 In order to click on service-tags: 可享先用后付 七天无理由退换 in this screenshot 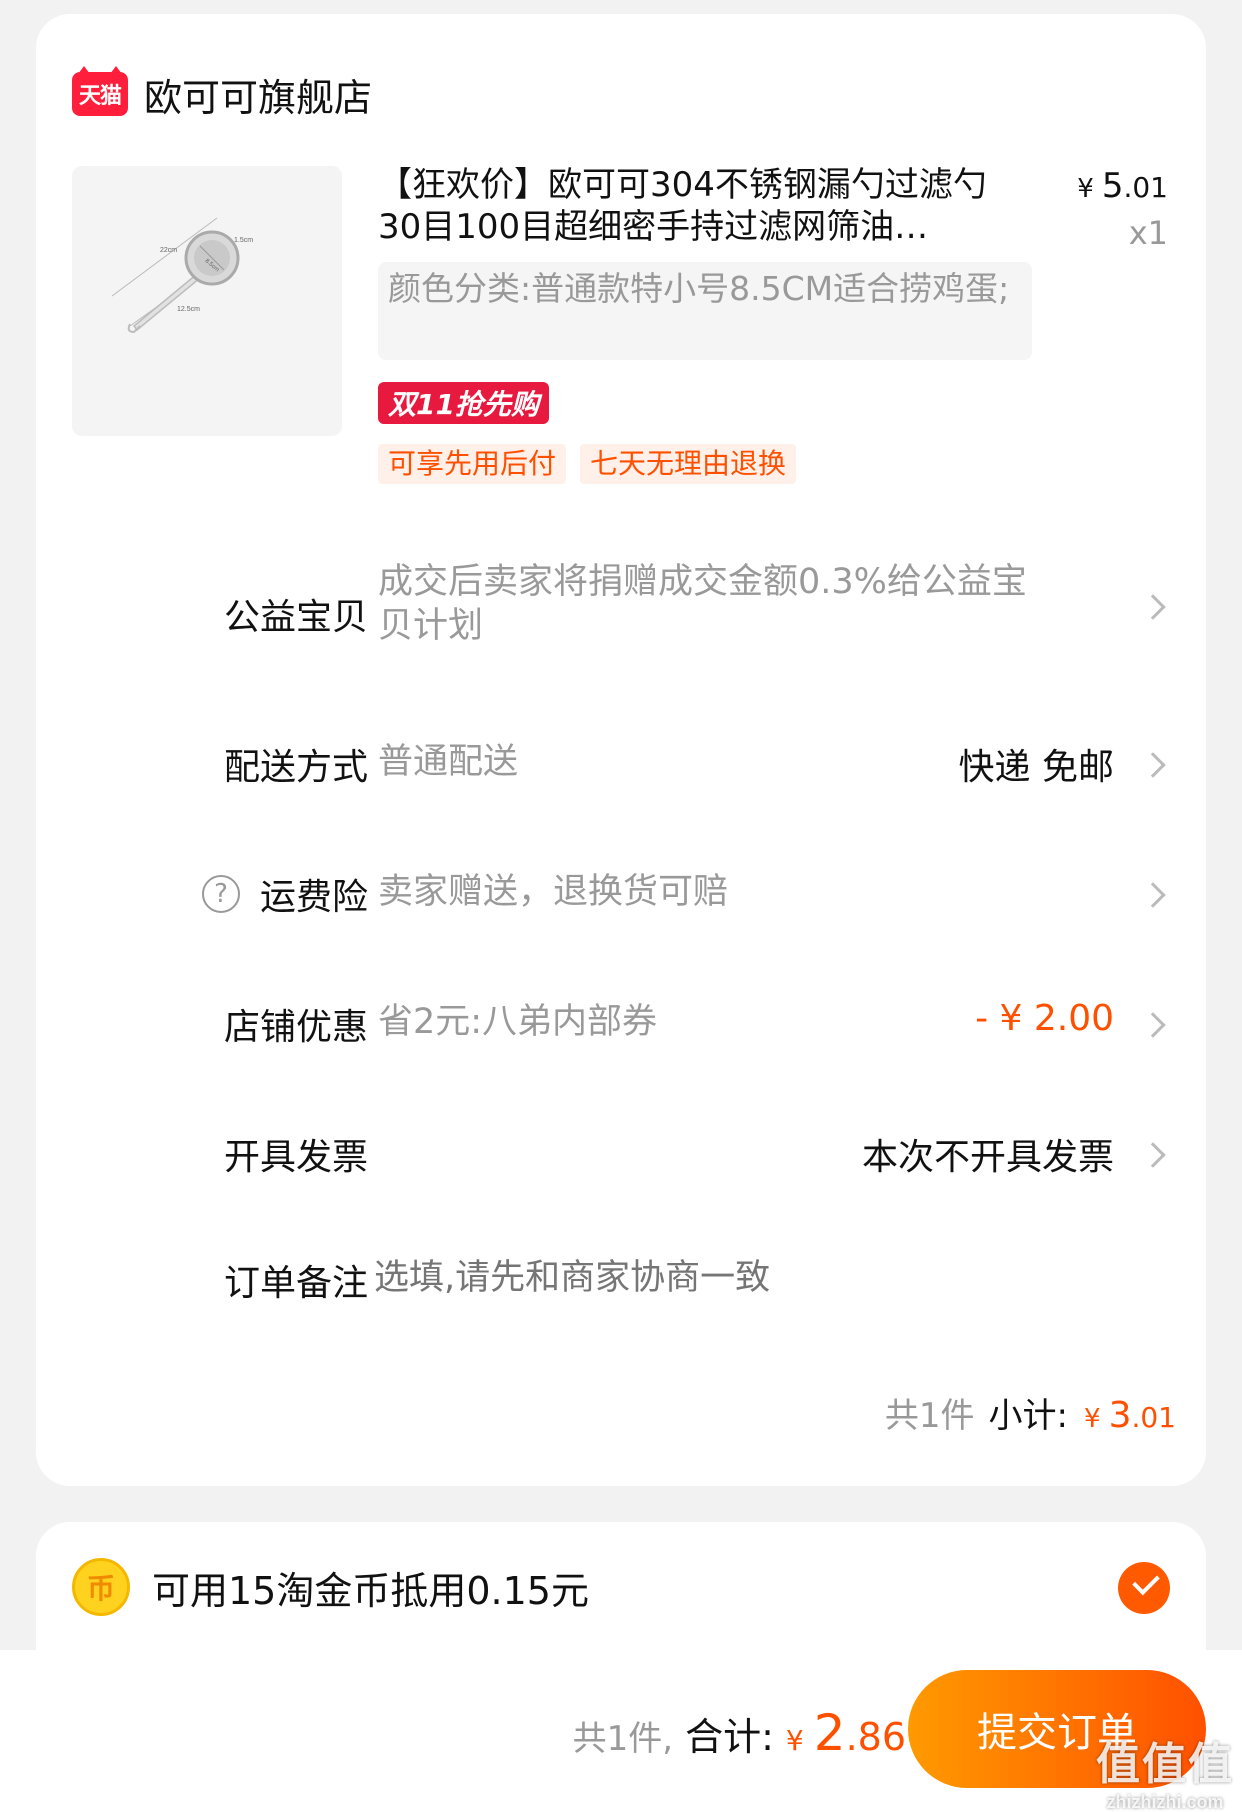, I will do `click(587, 464)`.